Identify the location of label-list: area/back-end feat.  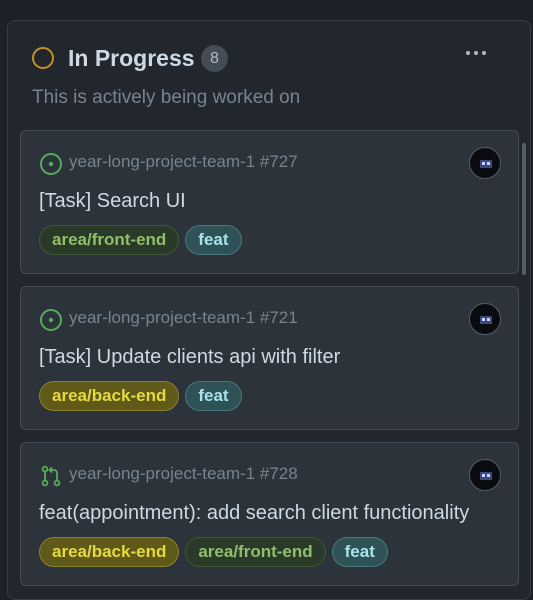
(140, 396).